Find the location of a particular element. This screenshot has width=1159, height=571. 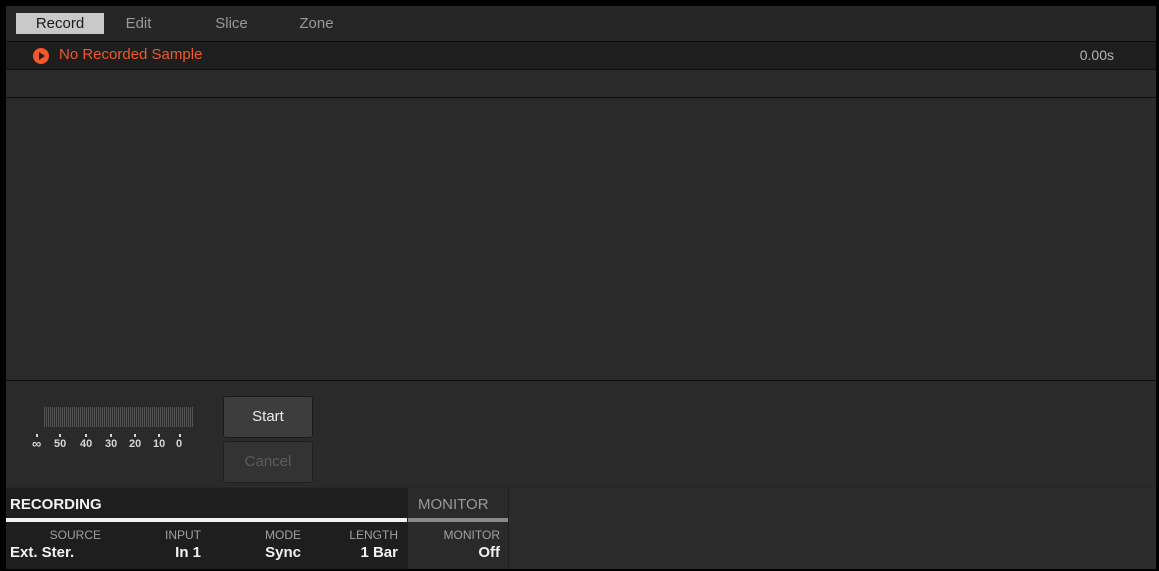

meter-scale-label: 10 is located at coordinates (159, 444).